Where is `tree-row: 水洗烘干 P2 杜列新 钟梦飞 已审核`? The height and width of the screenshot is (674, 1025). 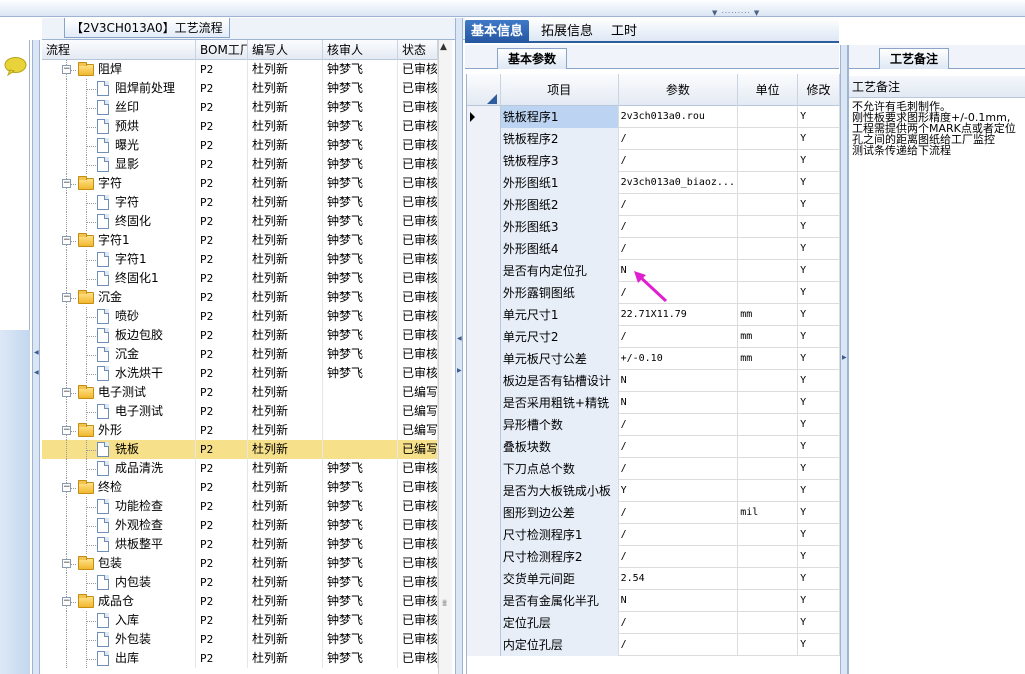
tree-row: 水洗烘干 P2 杜列新 钟梦飞 已审核 is located at coordinates (240, 373).